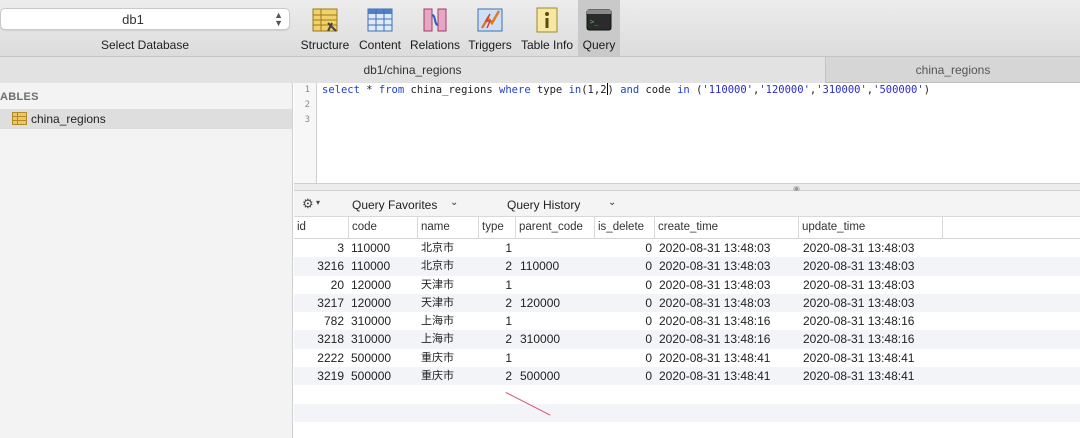  Describe the element at coordinates (133, 19) in the screenshot. I see `database-select-value: db1` at that location.